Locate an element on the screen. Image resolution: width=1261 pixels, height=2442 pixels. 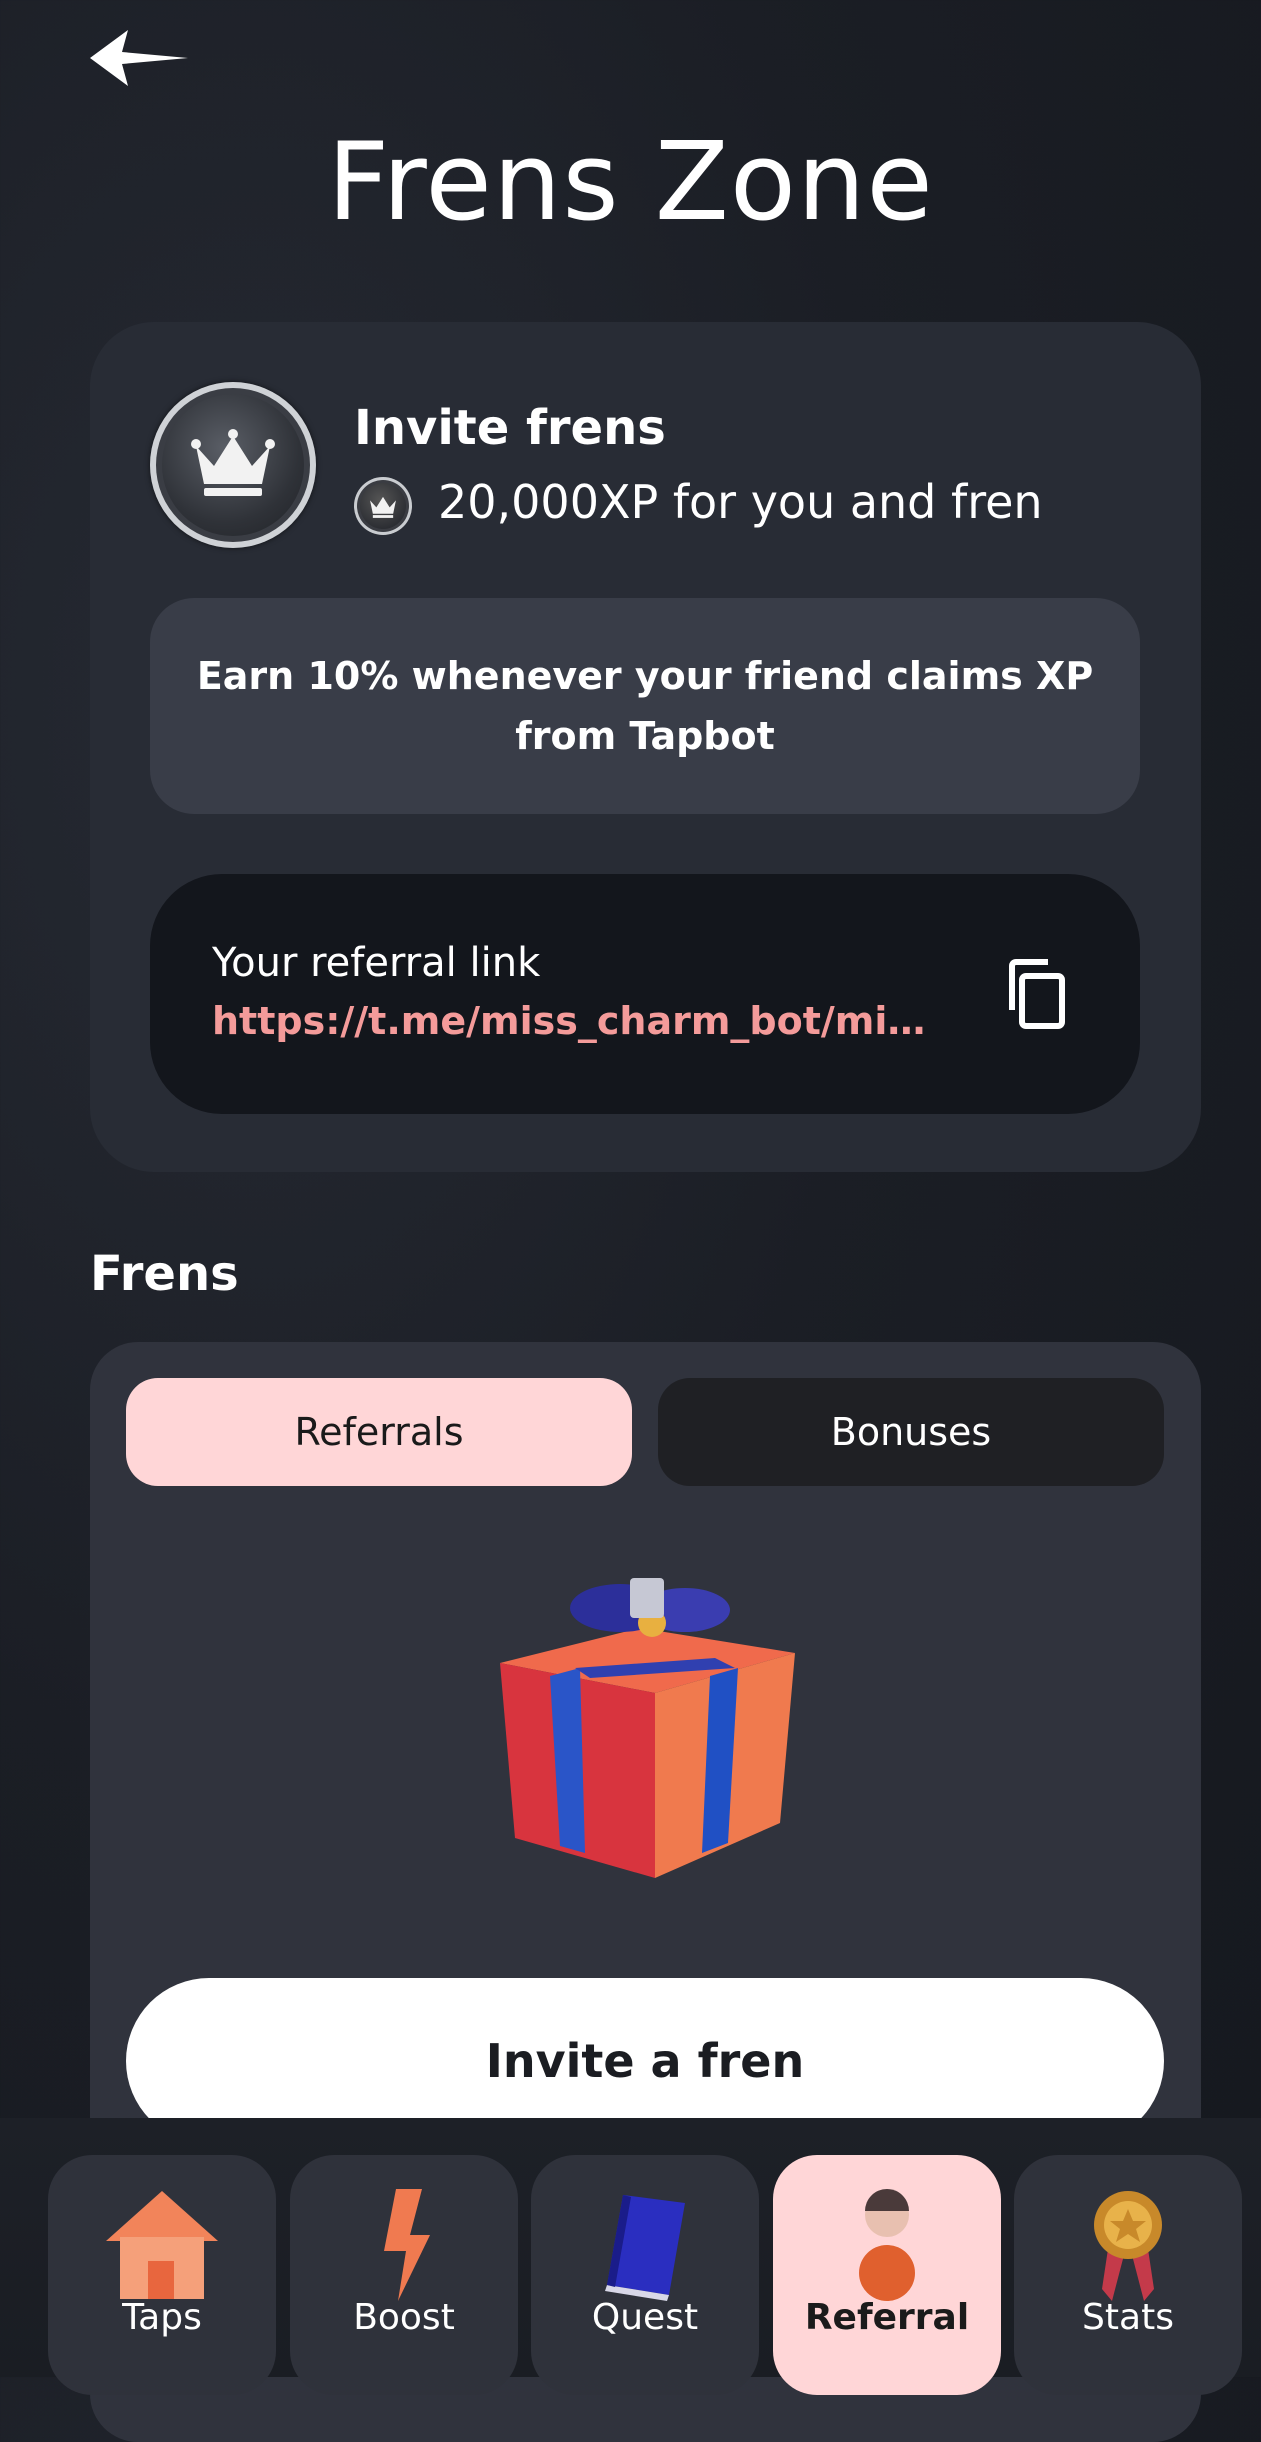
tab-referrals: Referrals is located at coordinates (379, 1432).